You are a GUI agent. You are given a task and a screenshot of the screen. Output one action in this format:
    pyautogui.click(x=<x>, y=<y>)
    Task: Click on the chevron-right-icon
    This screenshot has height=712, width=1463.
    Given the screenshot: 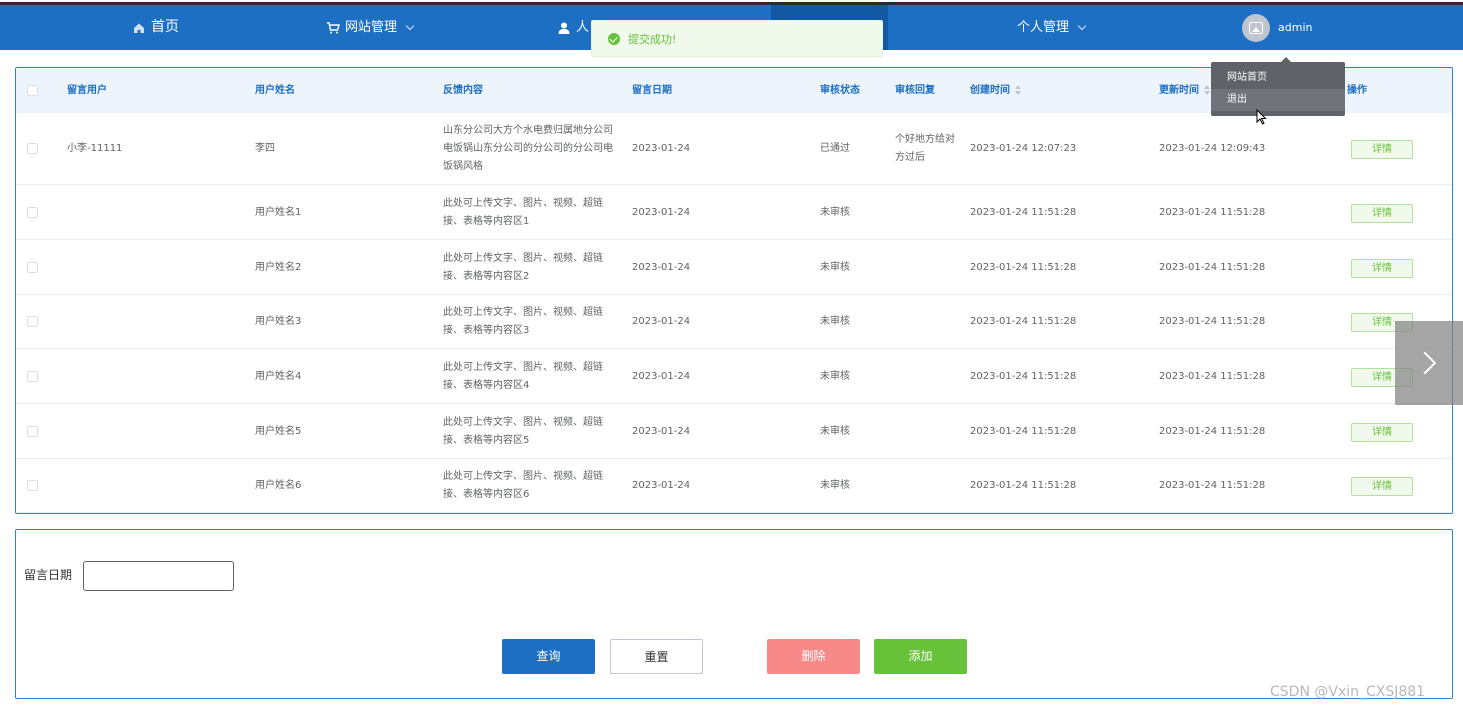 What is the action you would take?
    pyautogui.click(x=1425, y=363)
    